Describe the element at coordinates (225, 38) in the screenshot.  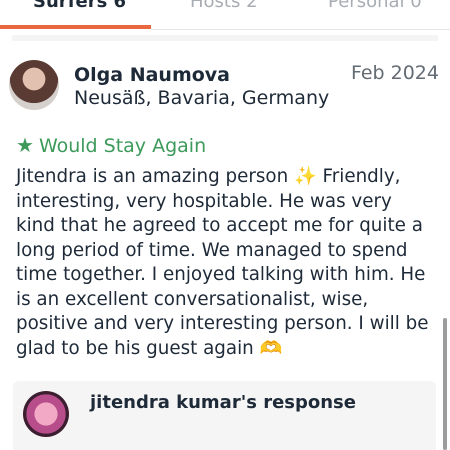
I see `section-divider` at that location.